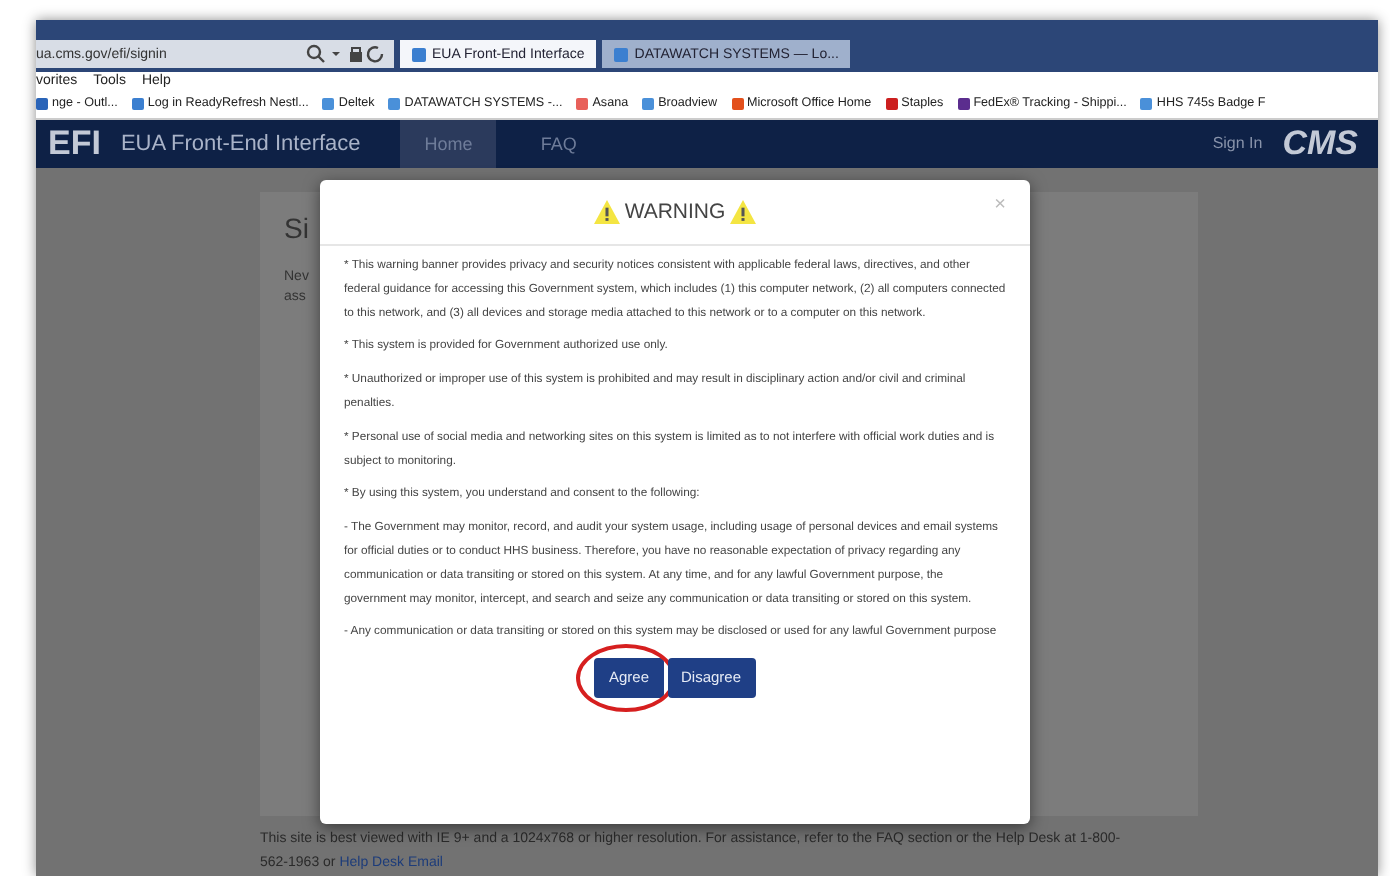 This screenshot has height=876, width=1390. I want to click on address-bar-icons, so click(346, 54).